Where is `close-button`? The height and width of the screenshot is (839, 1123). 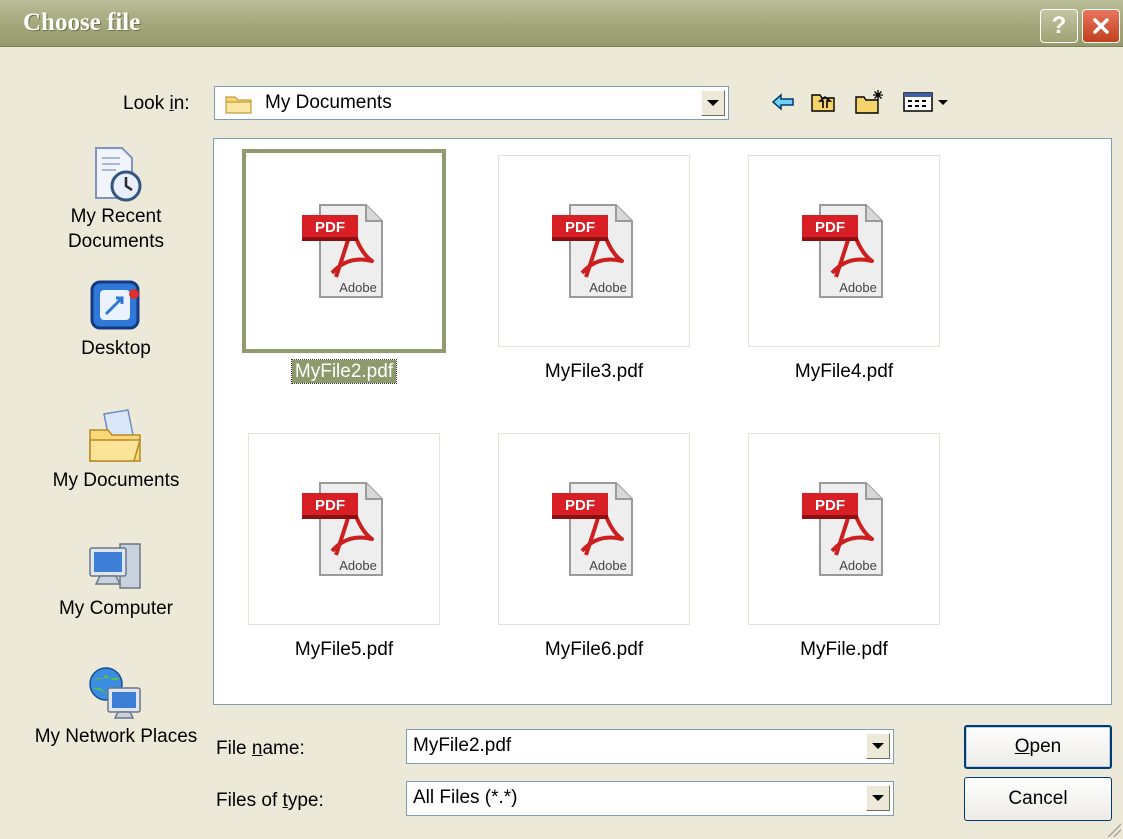 close-button is located at coordinates (1101, 26).